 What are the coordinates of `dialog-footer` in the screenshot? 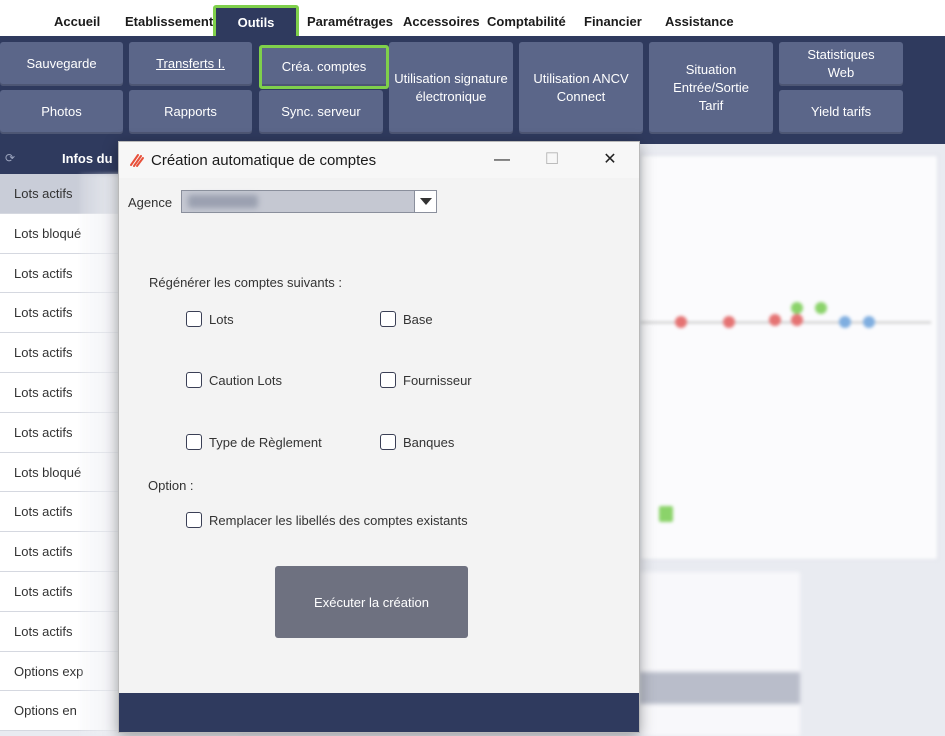 It's located at (379, 712).